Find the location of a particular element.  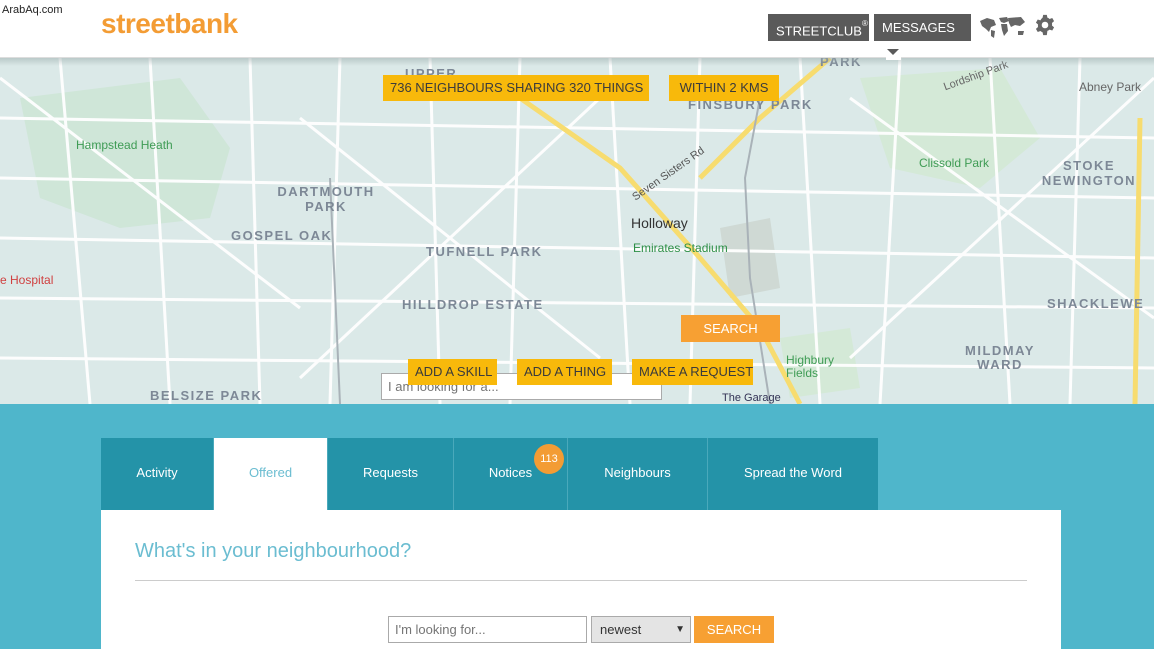

streetbank-logo: streetbank is located at coordinates (169, 24).